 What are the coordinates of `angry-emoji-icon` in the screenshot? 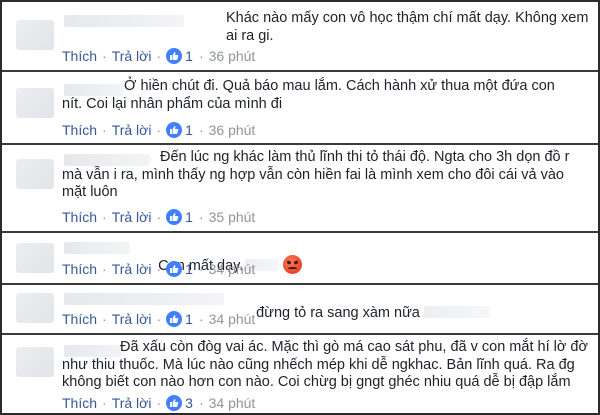 It's located at (293, 264).